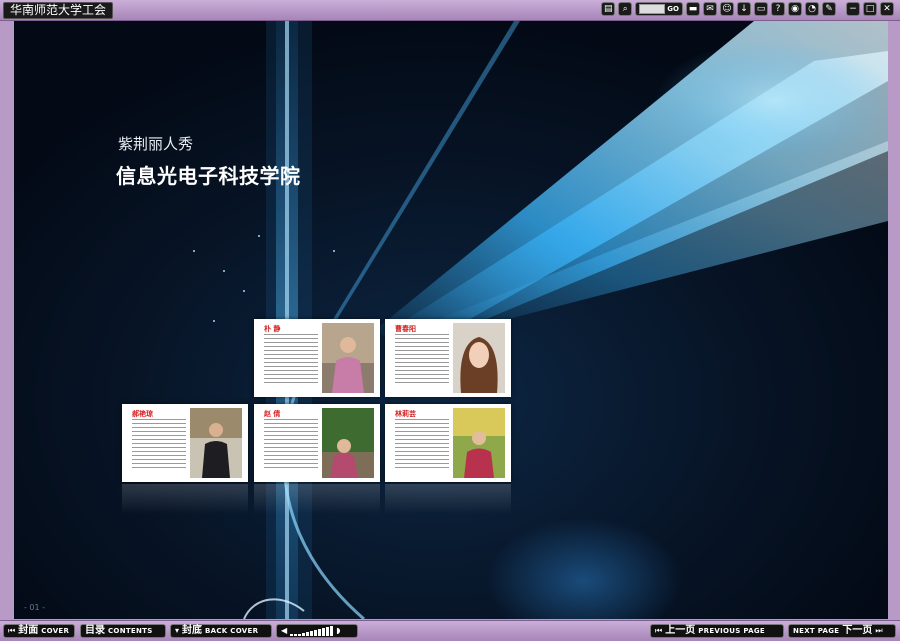 The image size is (900, 641). What do you see at coordinates (673, 9) in the screenshot?
I see `goto-button: GO` at bounding box center [673, 9].